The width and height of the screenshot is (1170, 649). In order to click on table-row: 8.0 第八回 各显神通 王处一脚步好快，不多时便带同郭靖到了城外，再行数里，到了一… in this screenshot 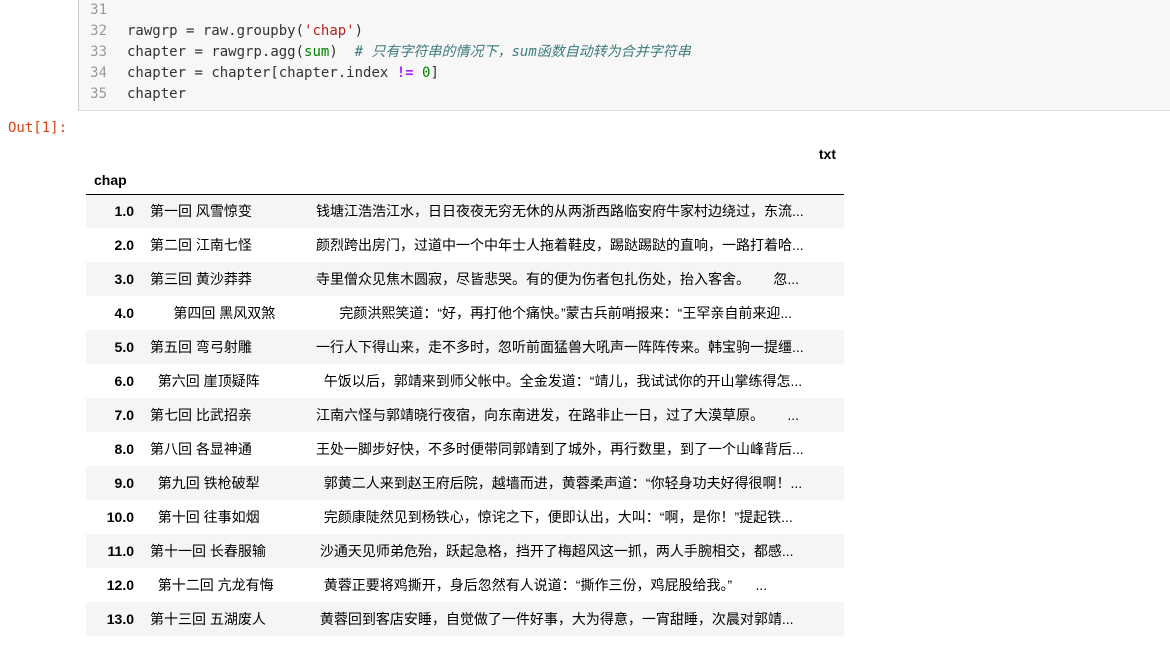, I will do `click(465, 449)`.